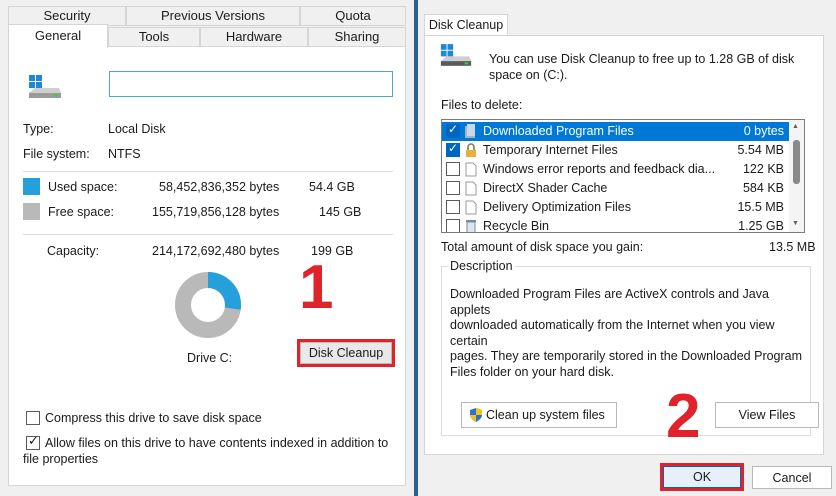 The height and width of the screenshot is (496, 836). I want to click on file-system-value: NTFS, so click(124, 154).